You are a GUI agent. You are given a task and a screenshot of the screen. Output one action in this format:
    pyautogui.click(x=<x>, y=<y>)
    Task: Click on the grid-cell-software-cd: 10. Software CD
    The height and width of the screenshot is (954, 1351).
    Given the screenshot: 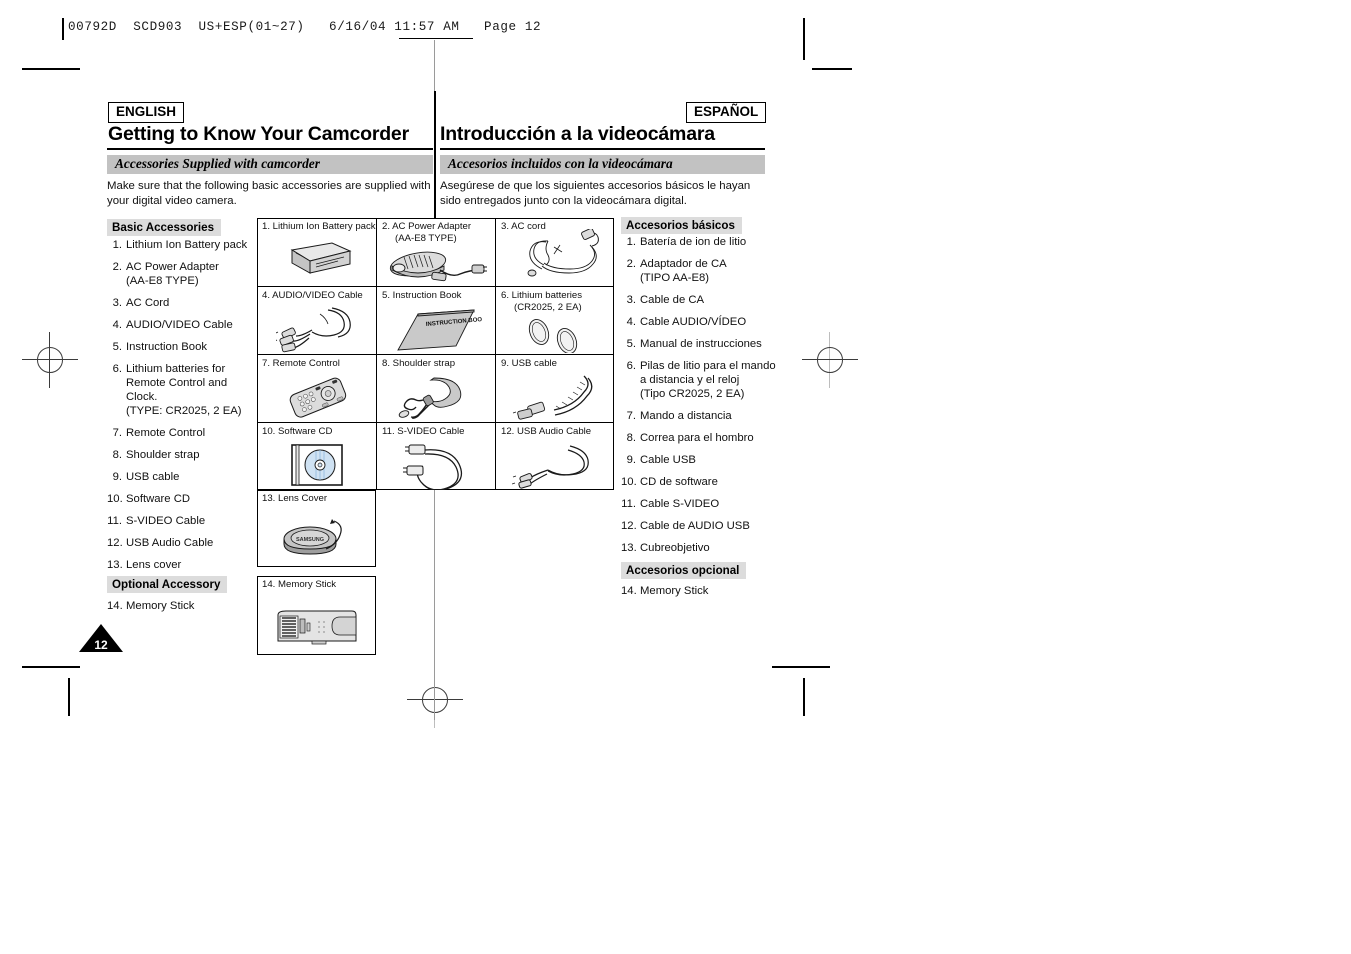 What is the action you would take?
    pyautogui.click(x=316, y=456)
    